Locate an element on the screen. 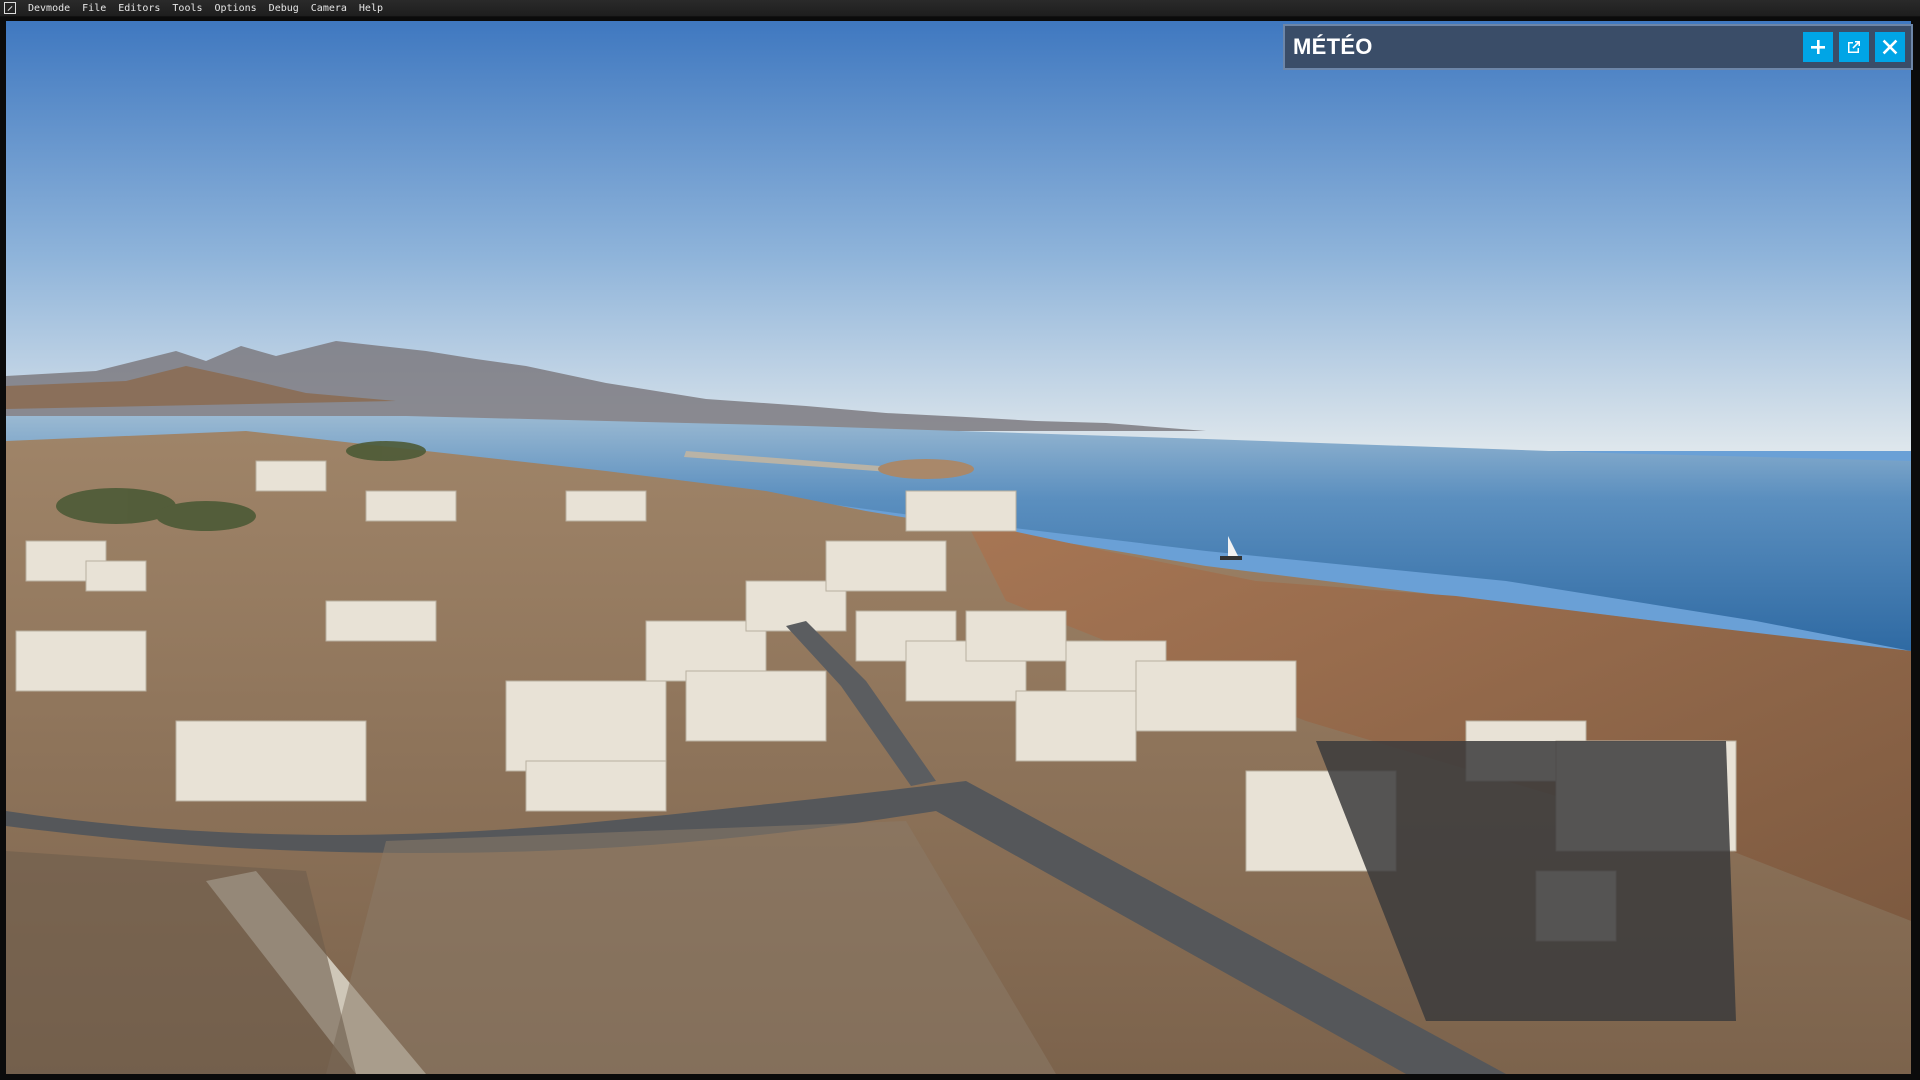  menu-file: File is located at coordinates (94, 8).